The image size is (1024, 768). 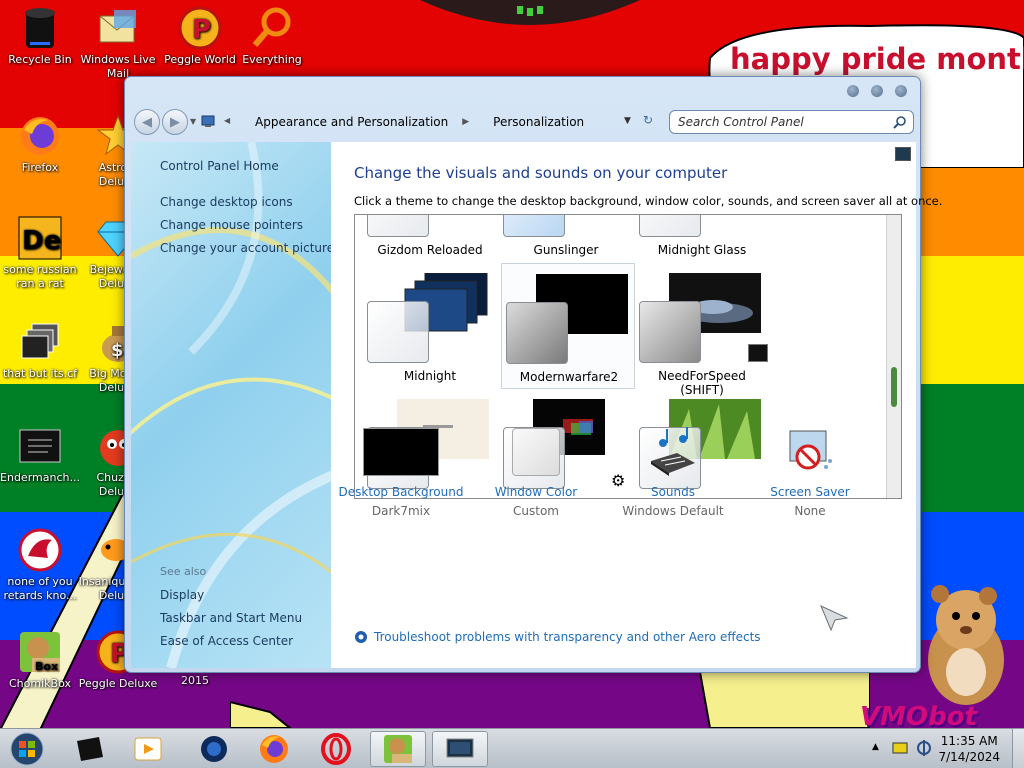 I want to click on sounds-setting: Sounds Windows Default, so click(x=673, y=472).